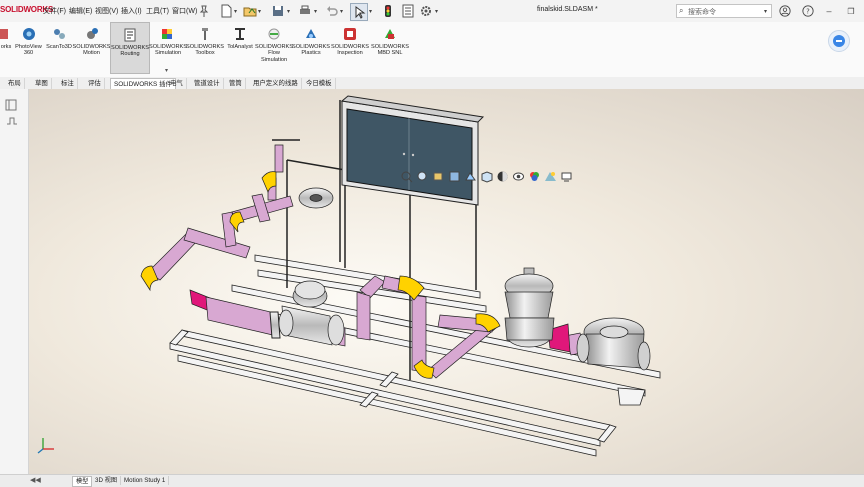 This screenshot has height=487, width=864. I want to click on hide-show-items-icon, so click(518, 176).